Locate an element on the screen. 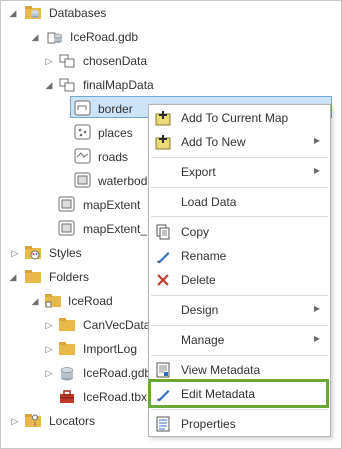  tree-item-mapextent-e: mapExtent_E is located at coordinates (119, 229).